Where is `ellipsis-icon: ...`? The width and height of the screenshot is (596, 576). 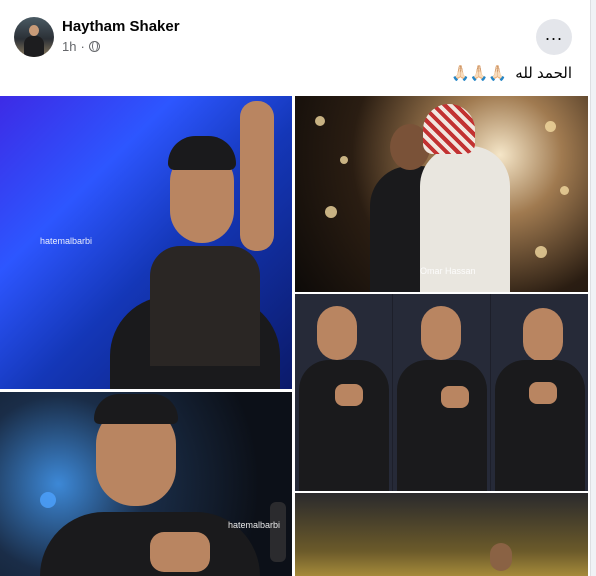 ellipsis-icon: ... is located at coordinates (553, 34).